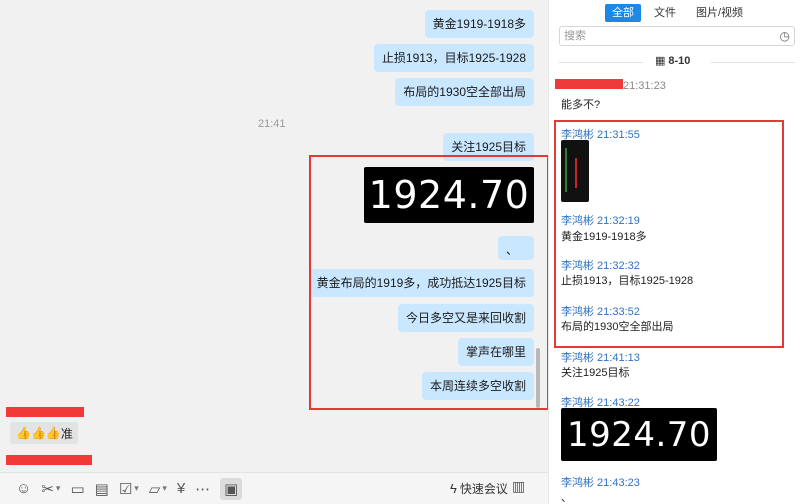 This screenshot has height=504, width=800. I want to click on chat-timestamp: 21:41, so click(272, 124).